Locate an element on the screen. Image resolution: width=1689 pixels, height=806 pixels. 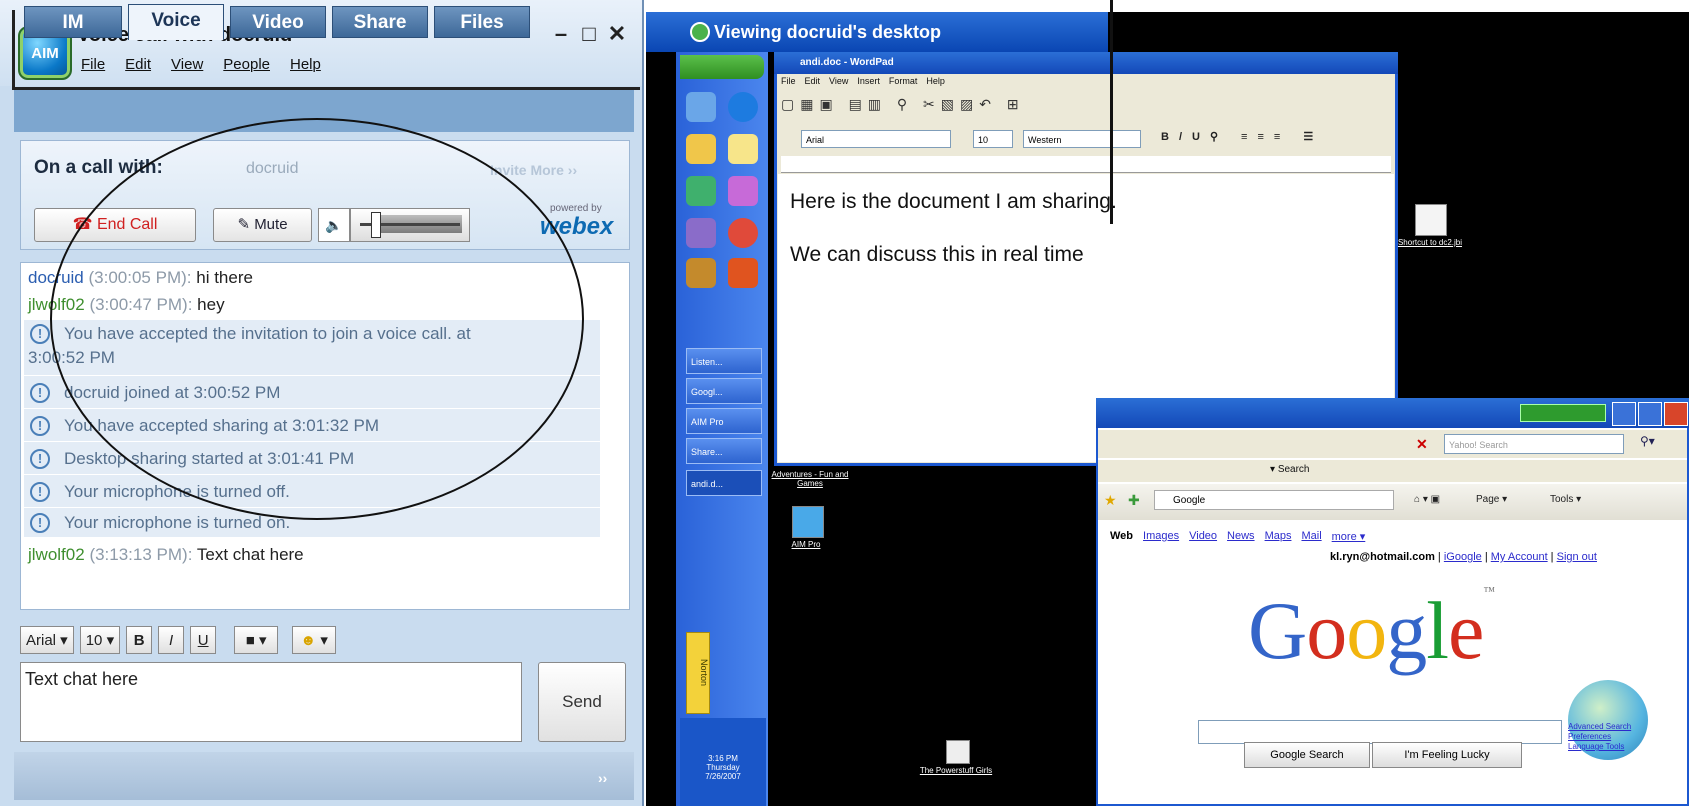
tab-video: Video is located at coordinates (278, 22).